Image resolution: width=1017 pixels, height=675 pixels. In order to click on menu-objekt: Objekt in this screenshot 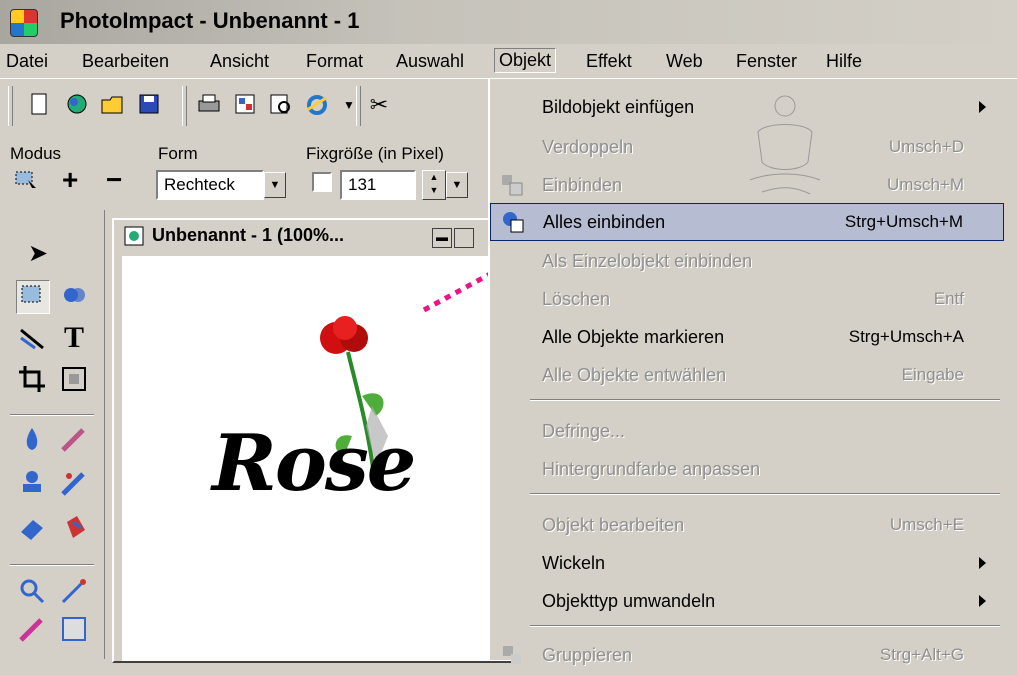, I will do `click(525, 60)`.